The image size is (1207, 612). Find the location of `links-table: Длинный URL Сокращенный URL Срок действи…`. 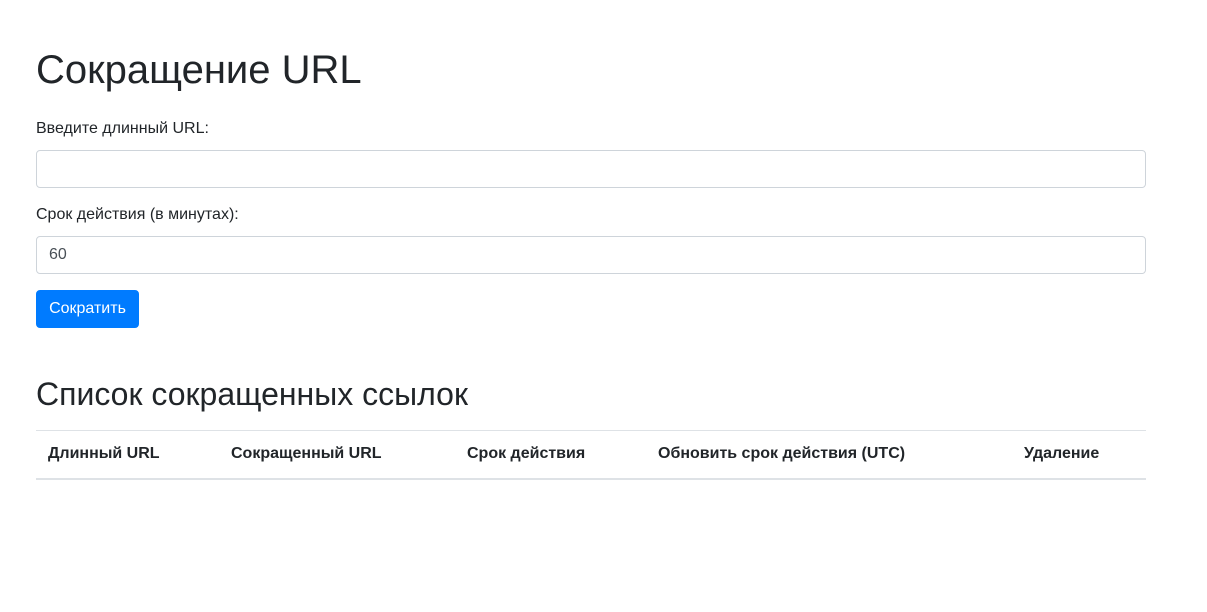

links-table: Длинный URL Сокращенный URL Срок действи… is located at coordinates (591, 455).